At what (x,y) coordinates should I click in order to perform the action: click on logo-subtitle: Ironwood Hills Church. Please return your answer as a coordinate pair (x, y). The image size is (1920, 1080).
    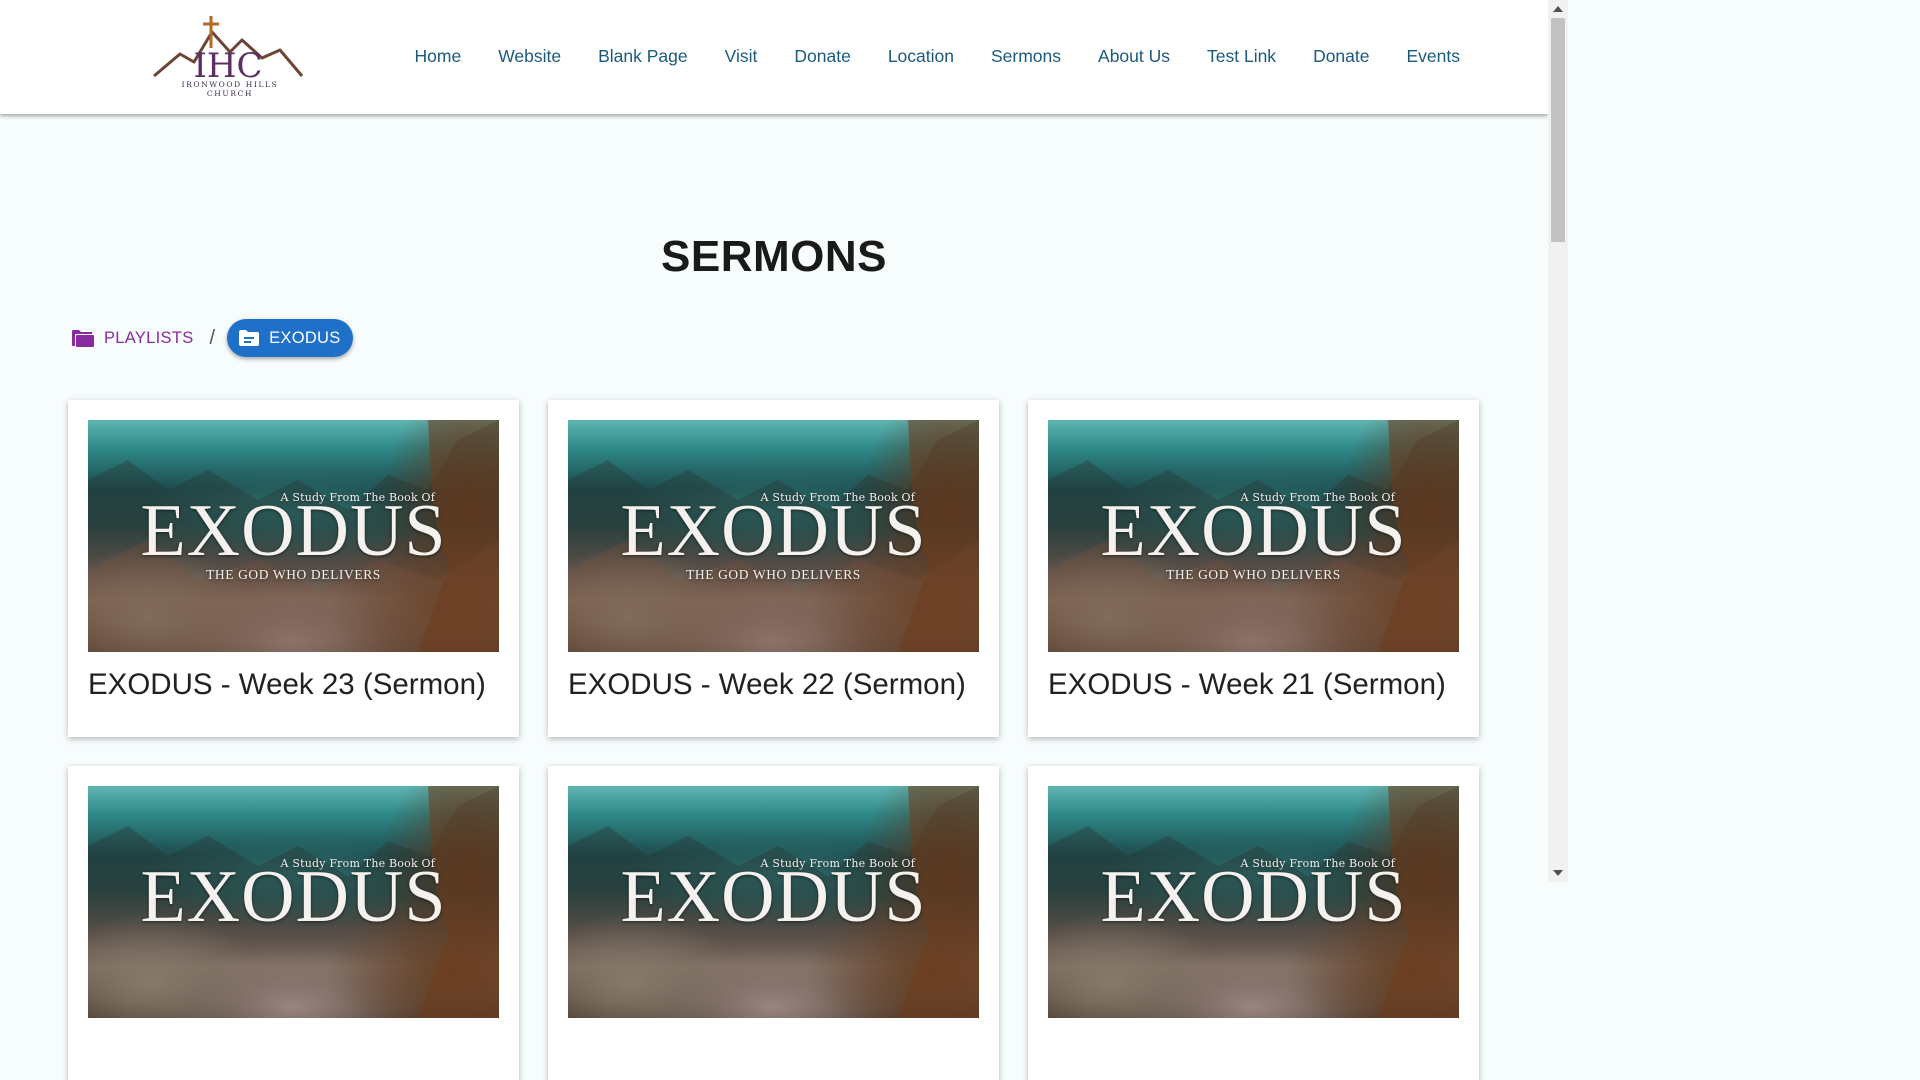
    Looking at the image, I should click on (230, 89).